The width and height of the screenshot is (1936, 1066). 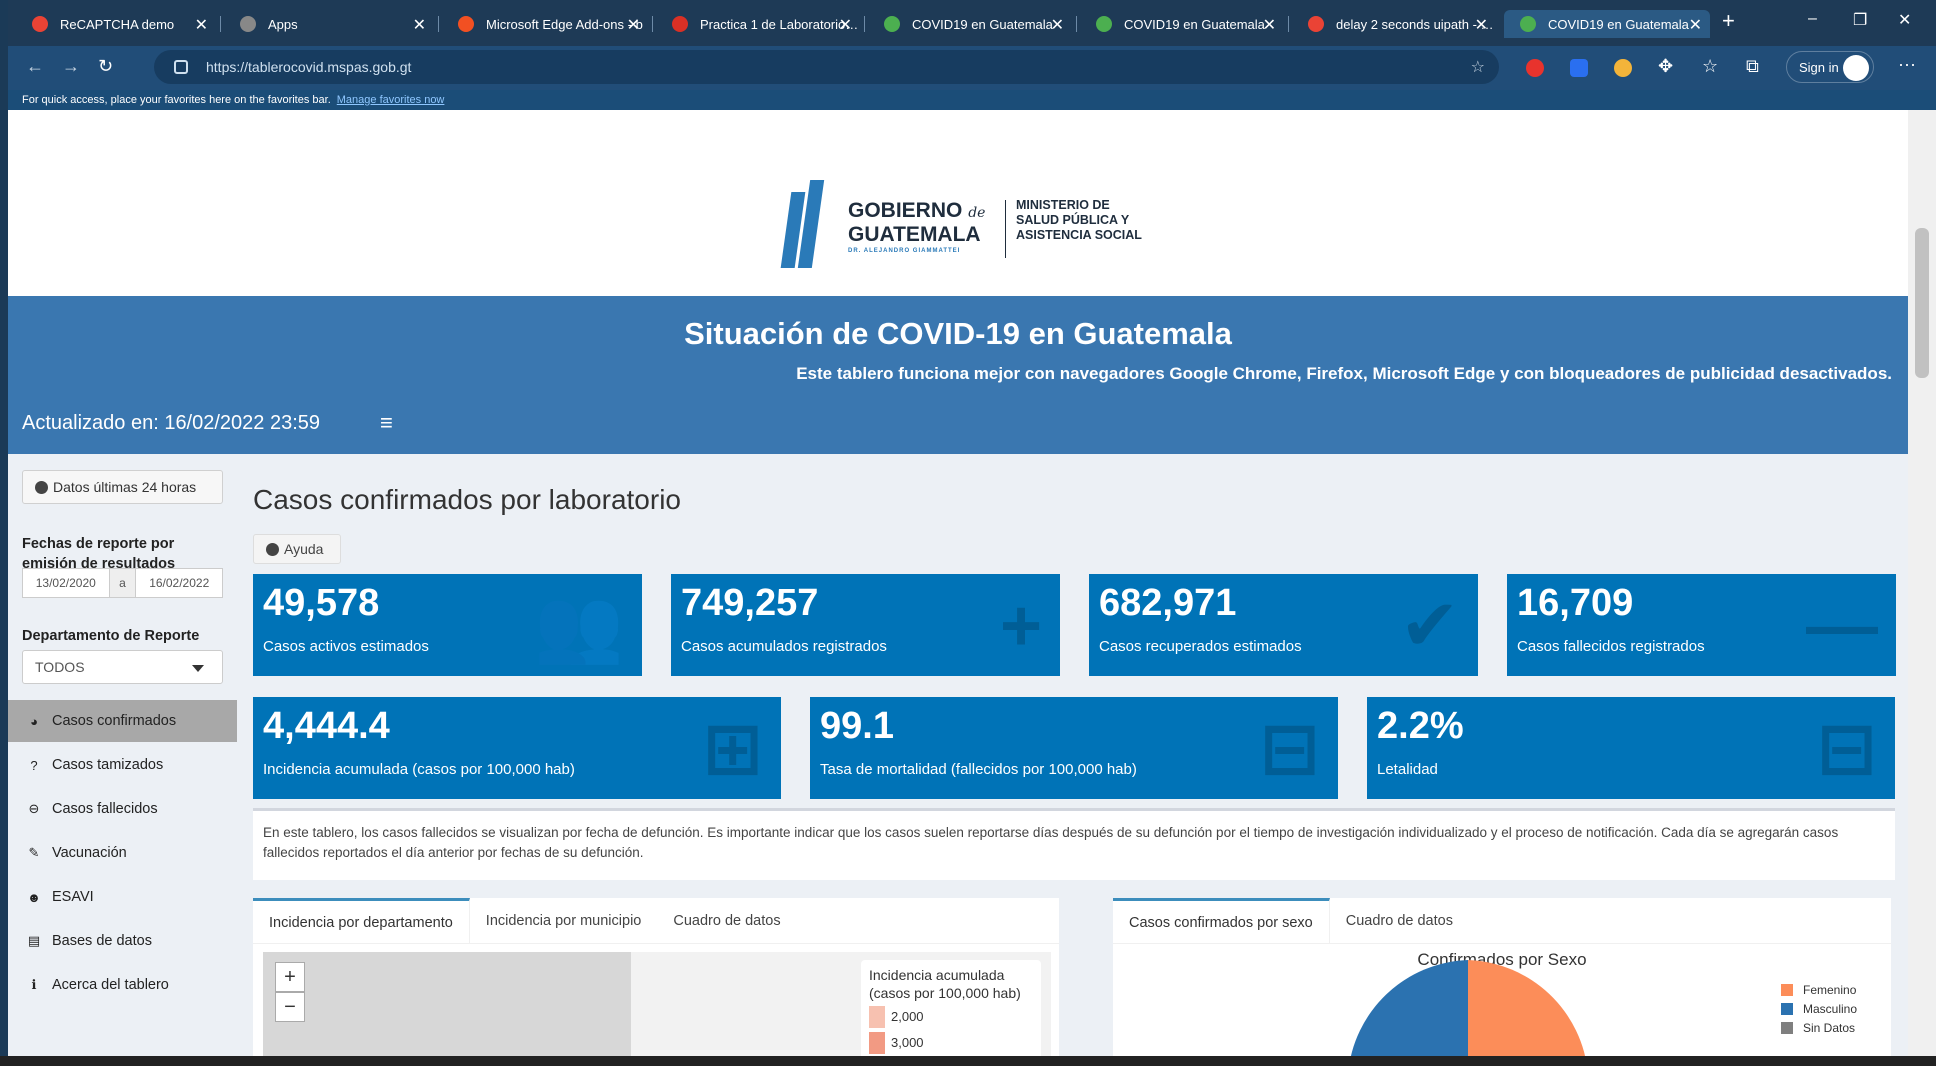 I want to click on lock-icon, so click(x=181, y=67).